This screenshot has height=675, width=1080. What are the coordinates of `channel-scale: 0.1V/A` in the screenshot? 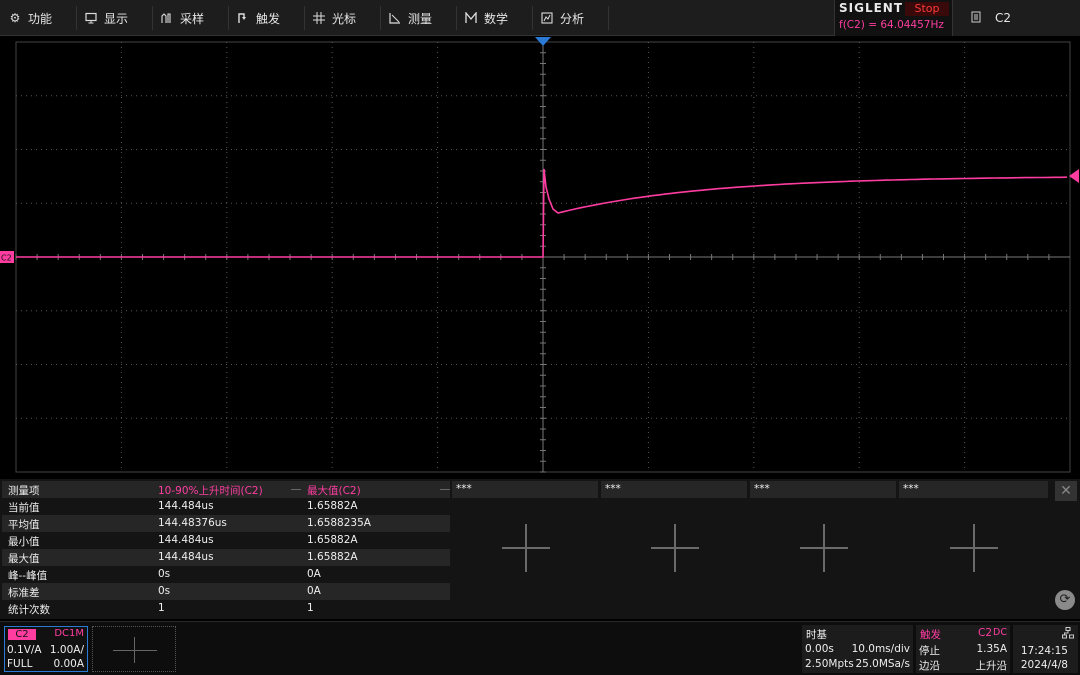 It's located at (24, 650).